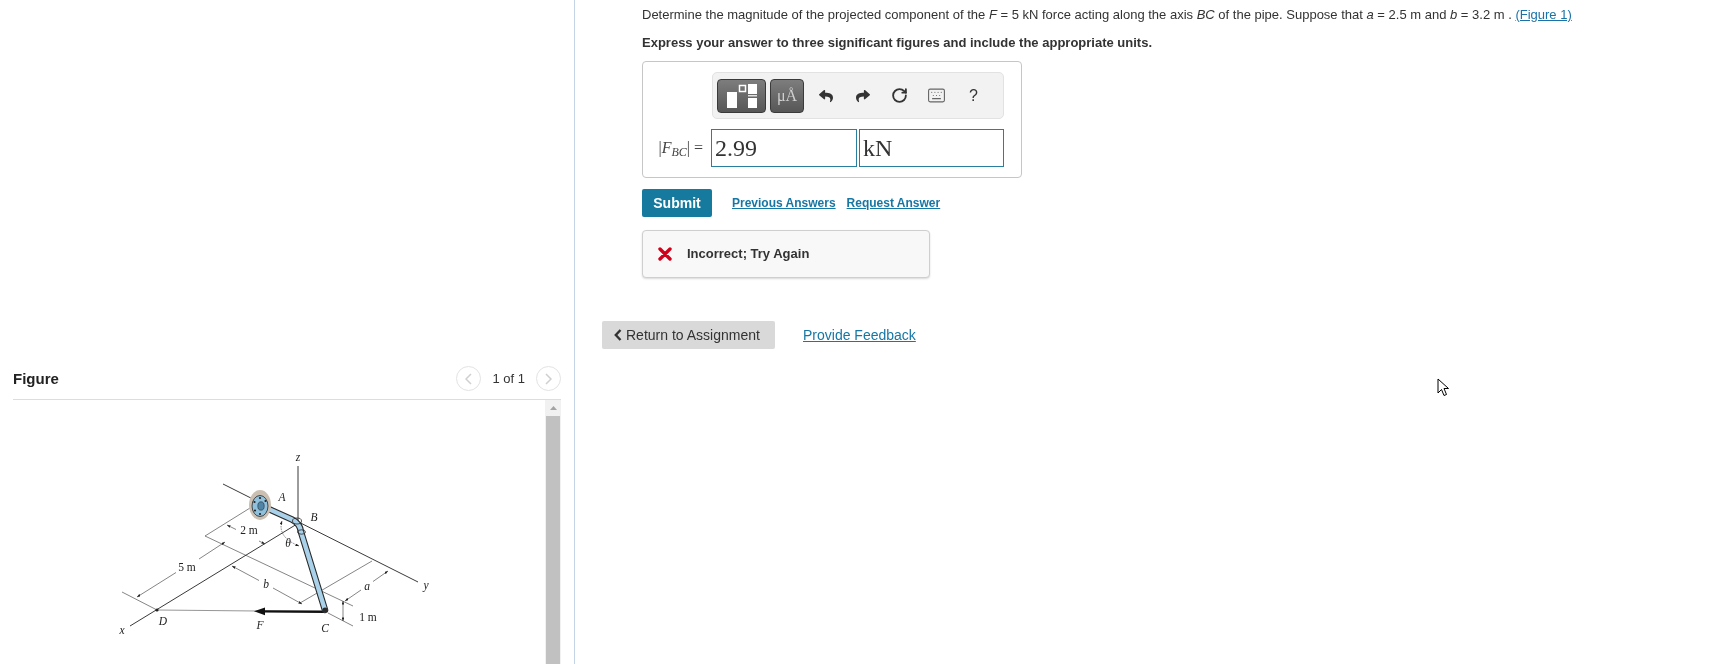 This screenshot has width=1725, height=664. I want to click on force-label: F, so click(260, 625).